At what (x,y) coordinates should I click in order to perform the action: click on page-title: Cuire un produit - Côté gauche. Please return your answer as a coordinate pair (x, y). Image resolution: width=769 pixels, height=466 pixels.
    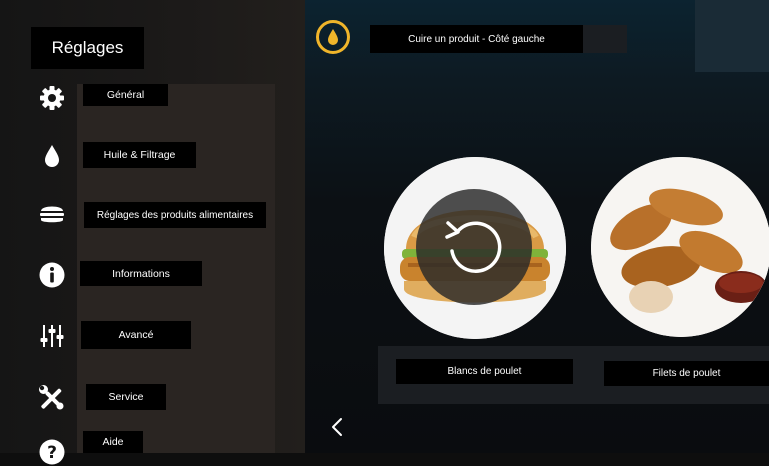
    Looking at the image, I should click on (476, 39).